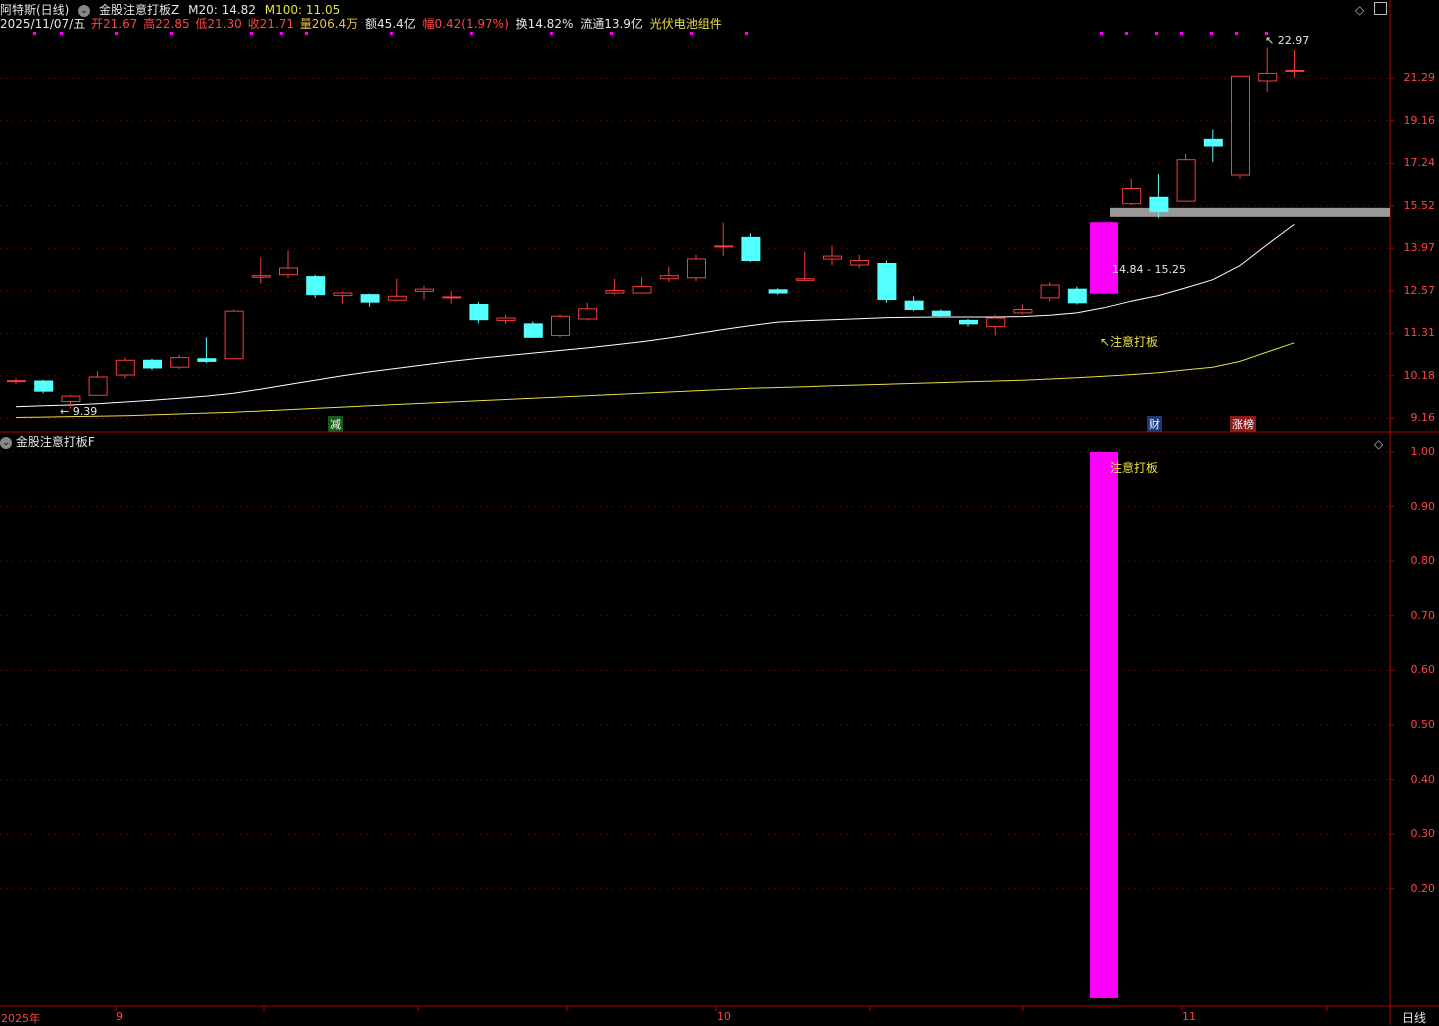  Describe the element at coordinates (1414, 1017) in the screenshot. I see `period-selector: 日线` at that location.